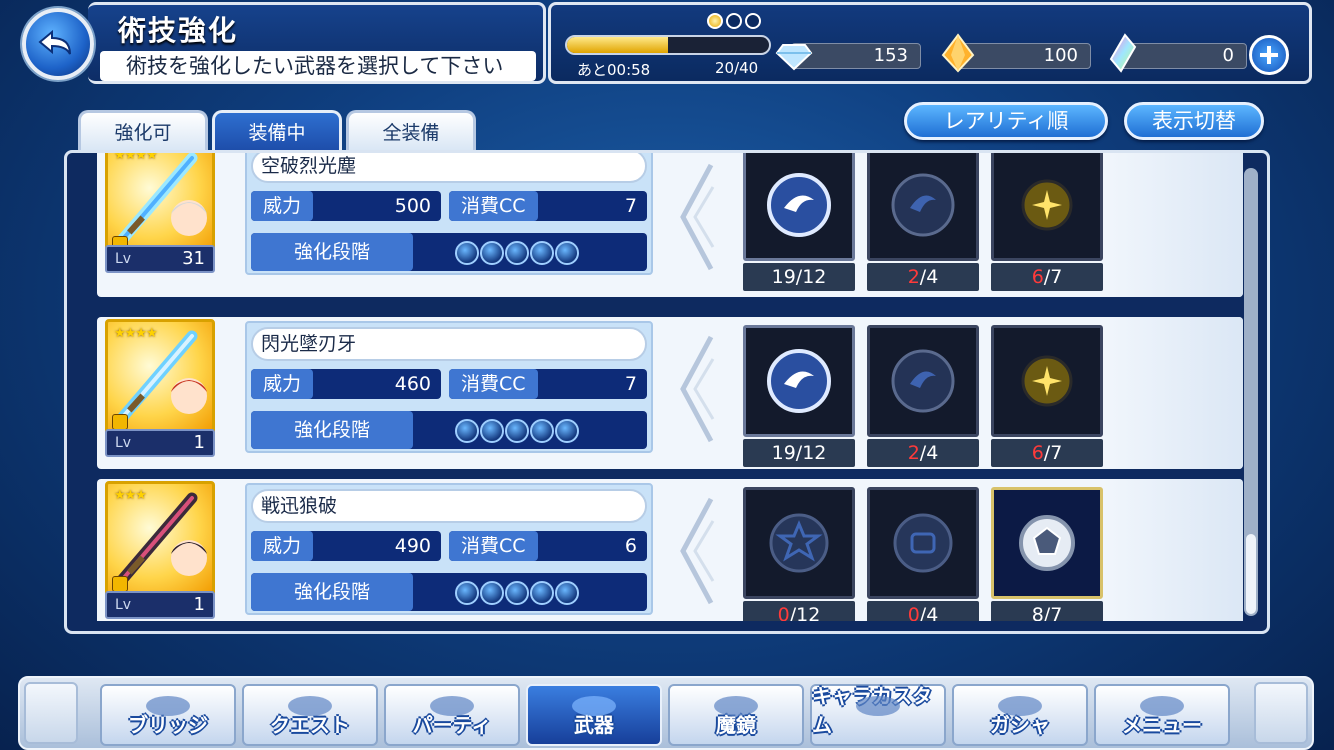  I want to click on fist-orb-icon, so click(923, 543).